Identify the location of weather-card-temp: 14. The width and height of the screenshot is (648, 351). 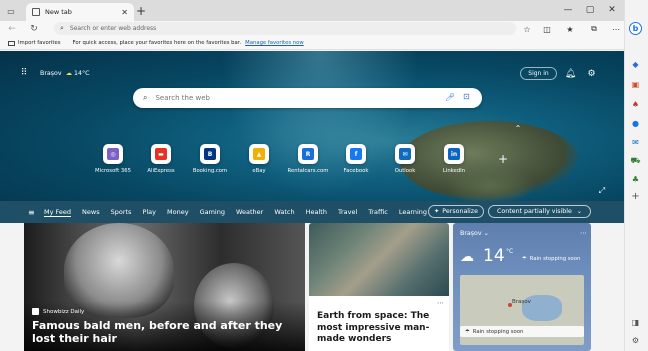
(494, 256).